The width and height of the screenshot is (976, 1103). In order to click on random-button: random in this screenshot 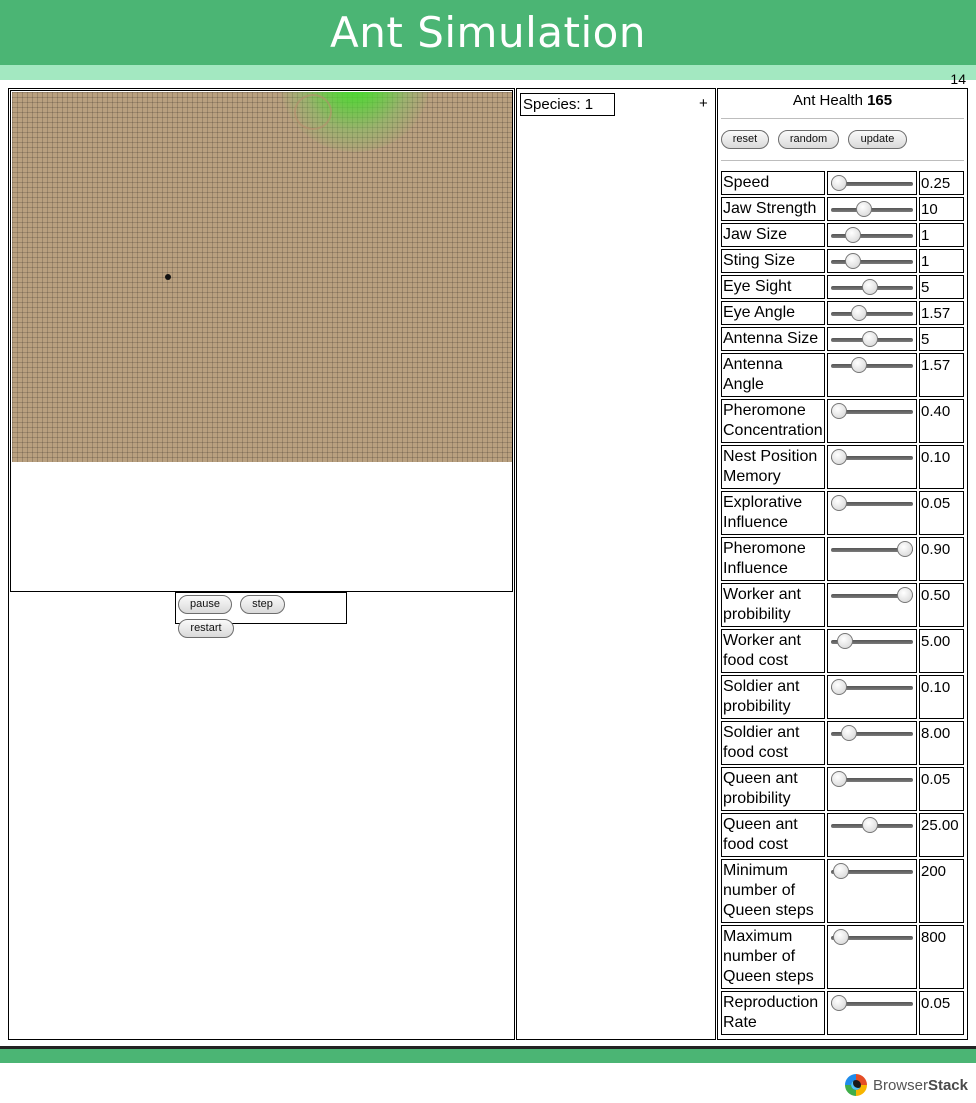, I will do `click(808, 139)`.